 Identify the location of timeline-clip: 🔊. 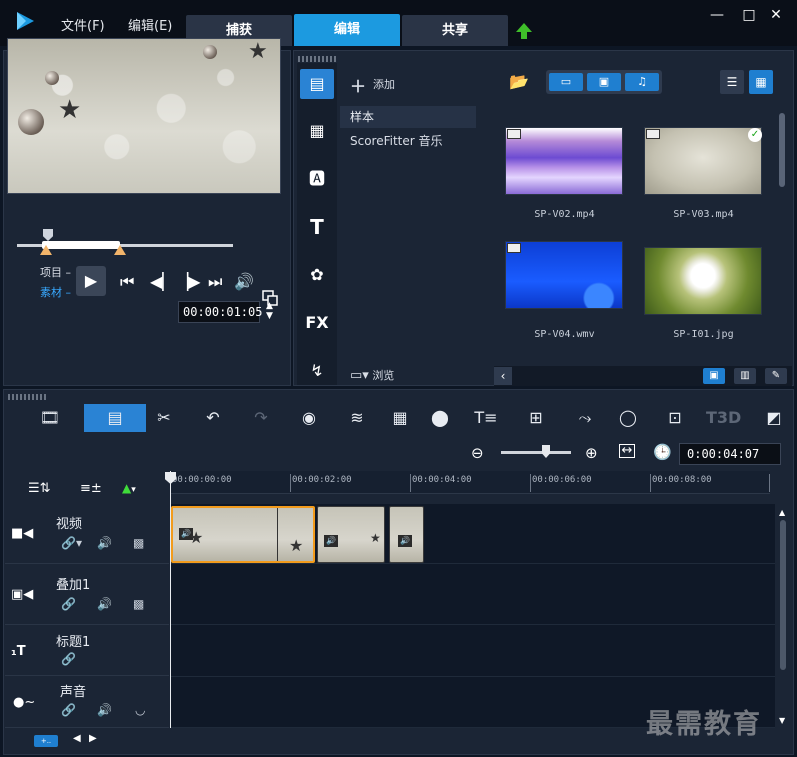
(406, 534).